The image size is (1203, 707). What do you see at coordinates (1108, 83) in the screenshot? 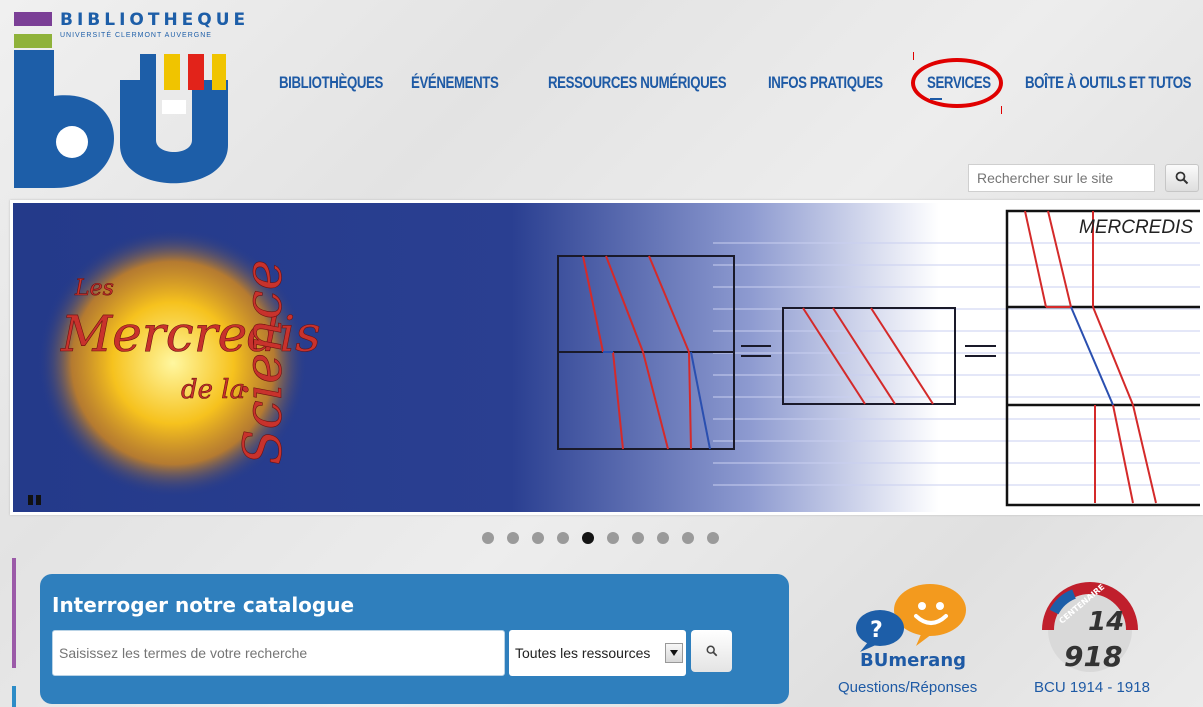
I see `nav-boite-a-outils: BOÎTE À OUTILS ET TUTOS` at bounding box center [1108, 83].